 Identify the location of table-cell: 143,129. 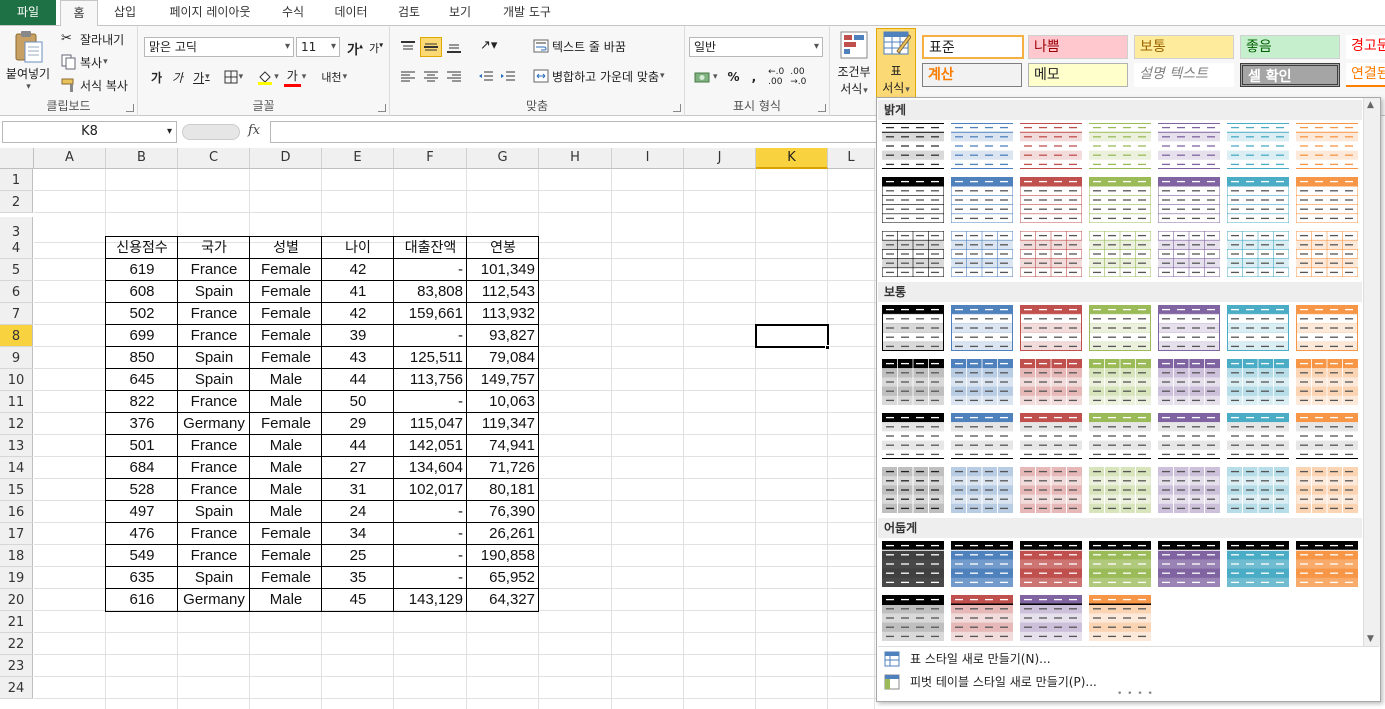
(430, 600).